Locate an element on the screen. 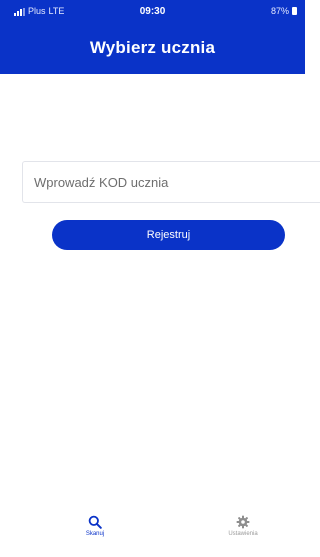 The height and width of the screenshot is (557, 320). tab-scan: Skanuj is located at coordinates (95, 534).